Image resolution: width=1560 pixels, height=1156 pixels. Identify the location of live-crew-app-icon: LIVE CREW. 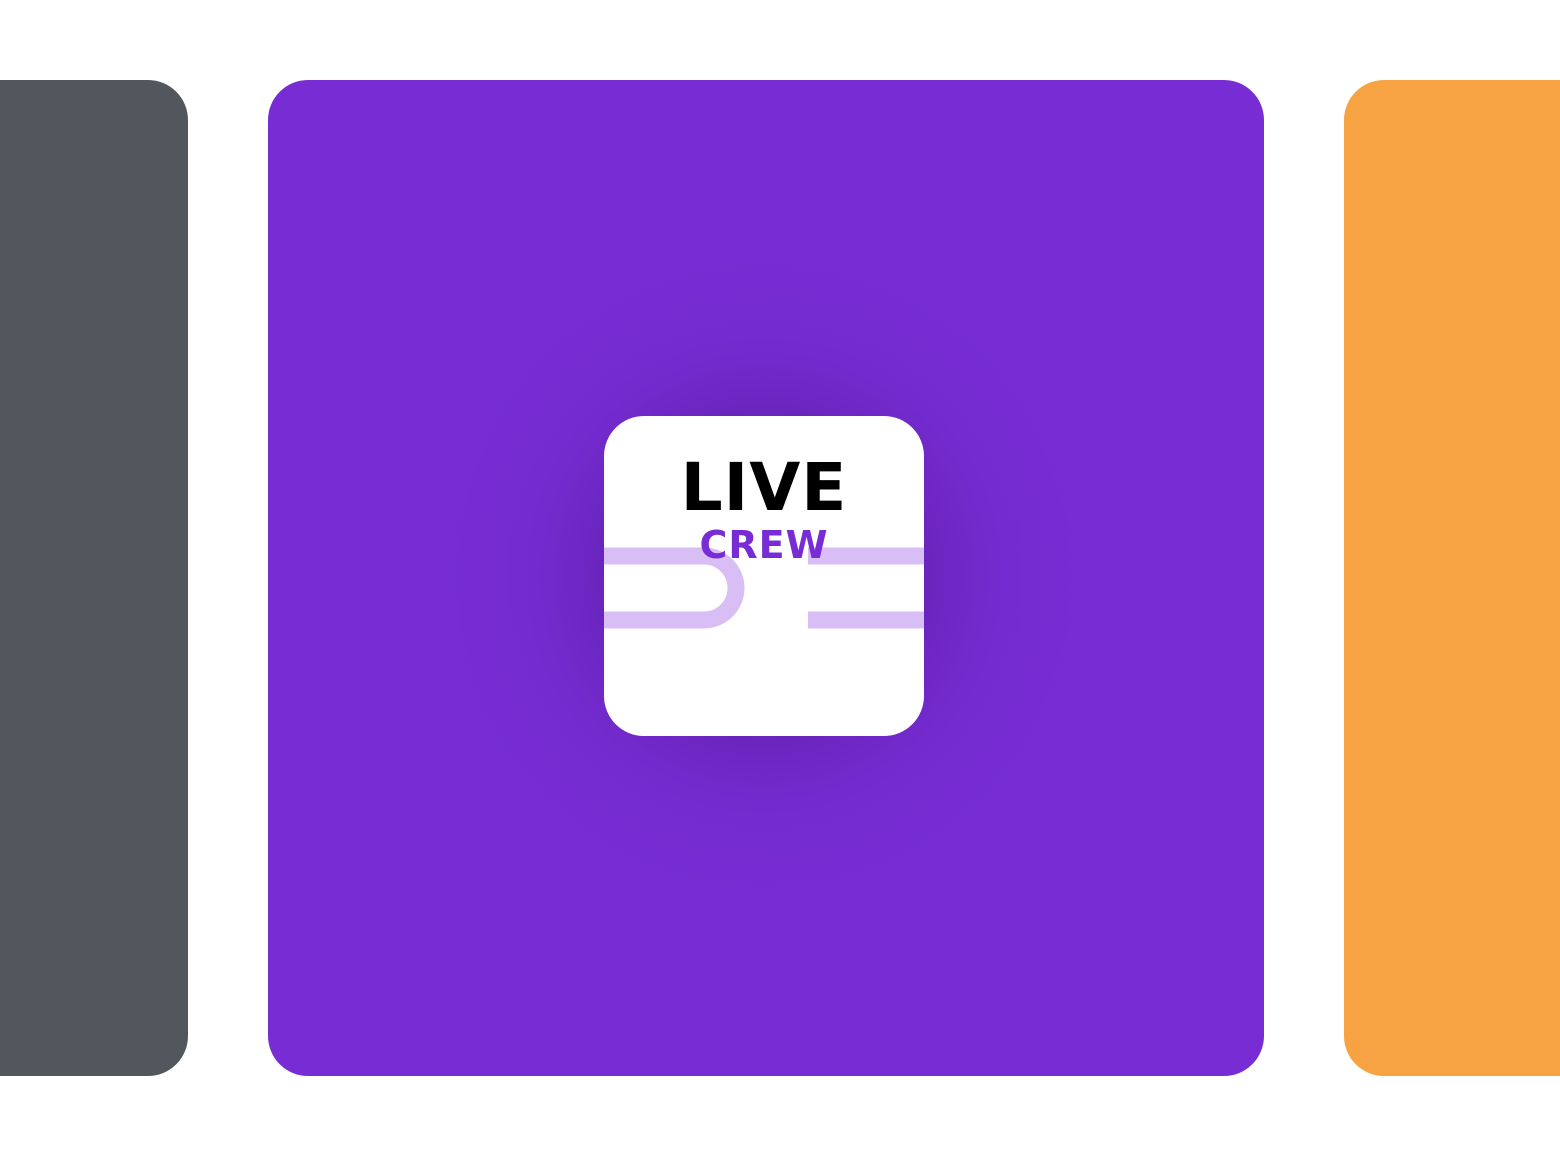
(764, 576).